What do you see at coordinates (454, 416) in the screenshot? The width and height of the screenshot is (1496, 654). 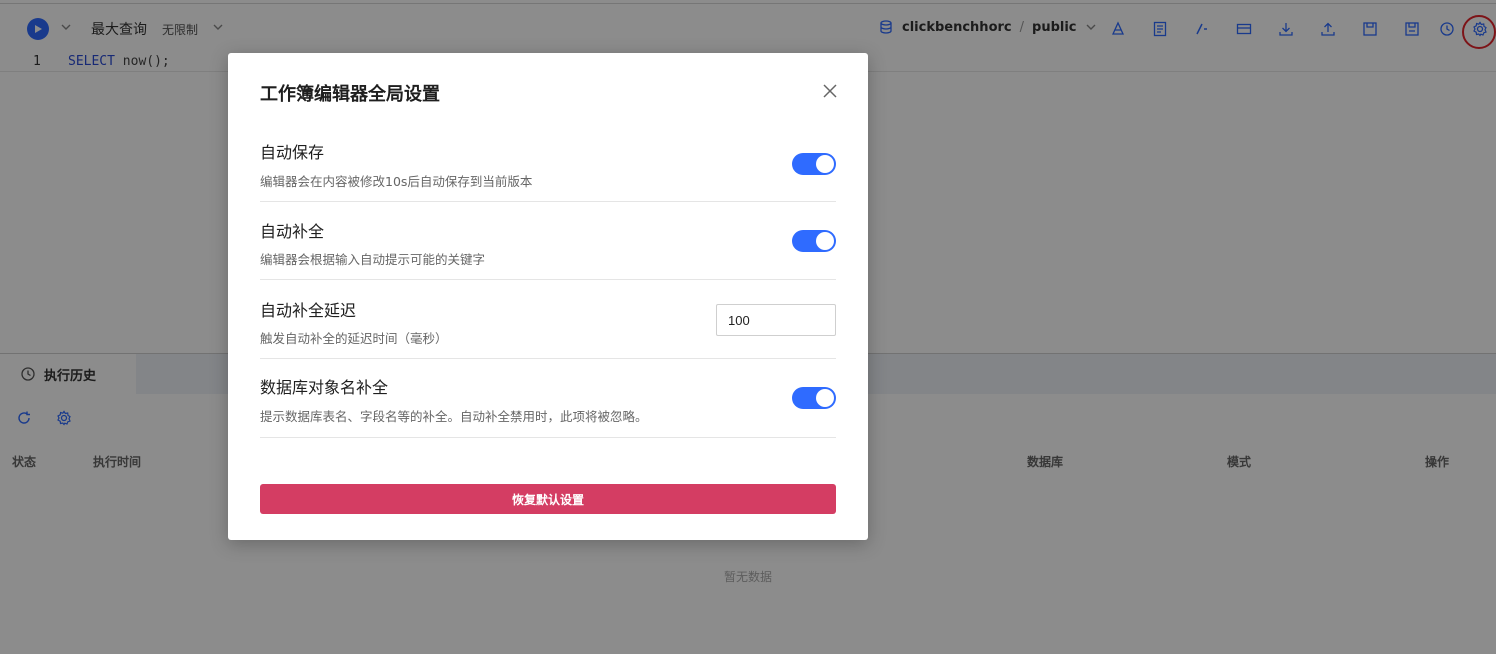 I see `setting-description: 提示数据库表名、字段名等的补全。自动补全禁用时，此项将被忽略。` at bounding box center [454, 416].